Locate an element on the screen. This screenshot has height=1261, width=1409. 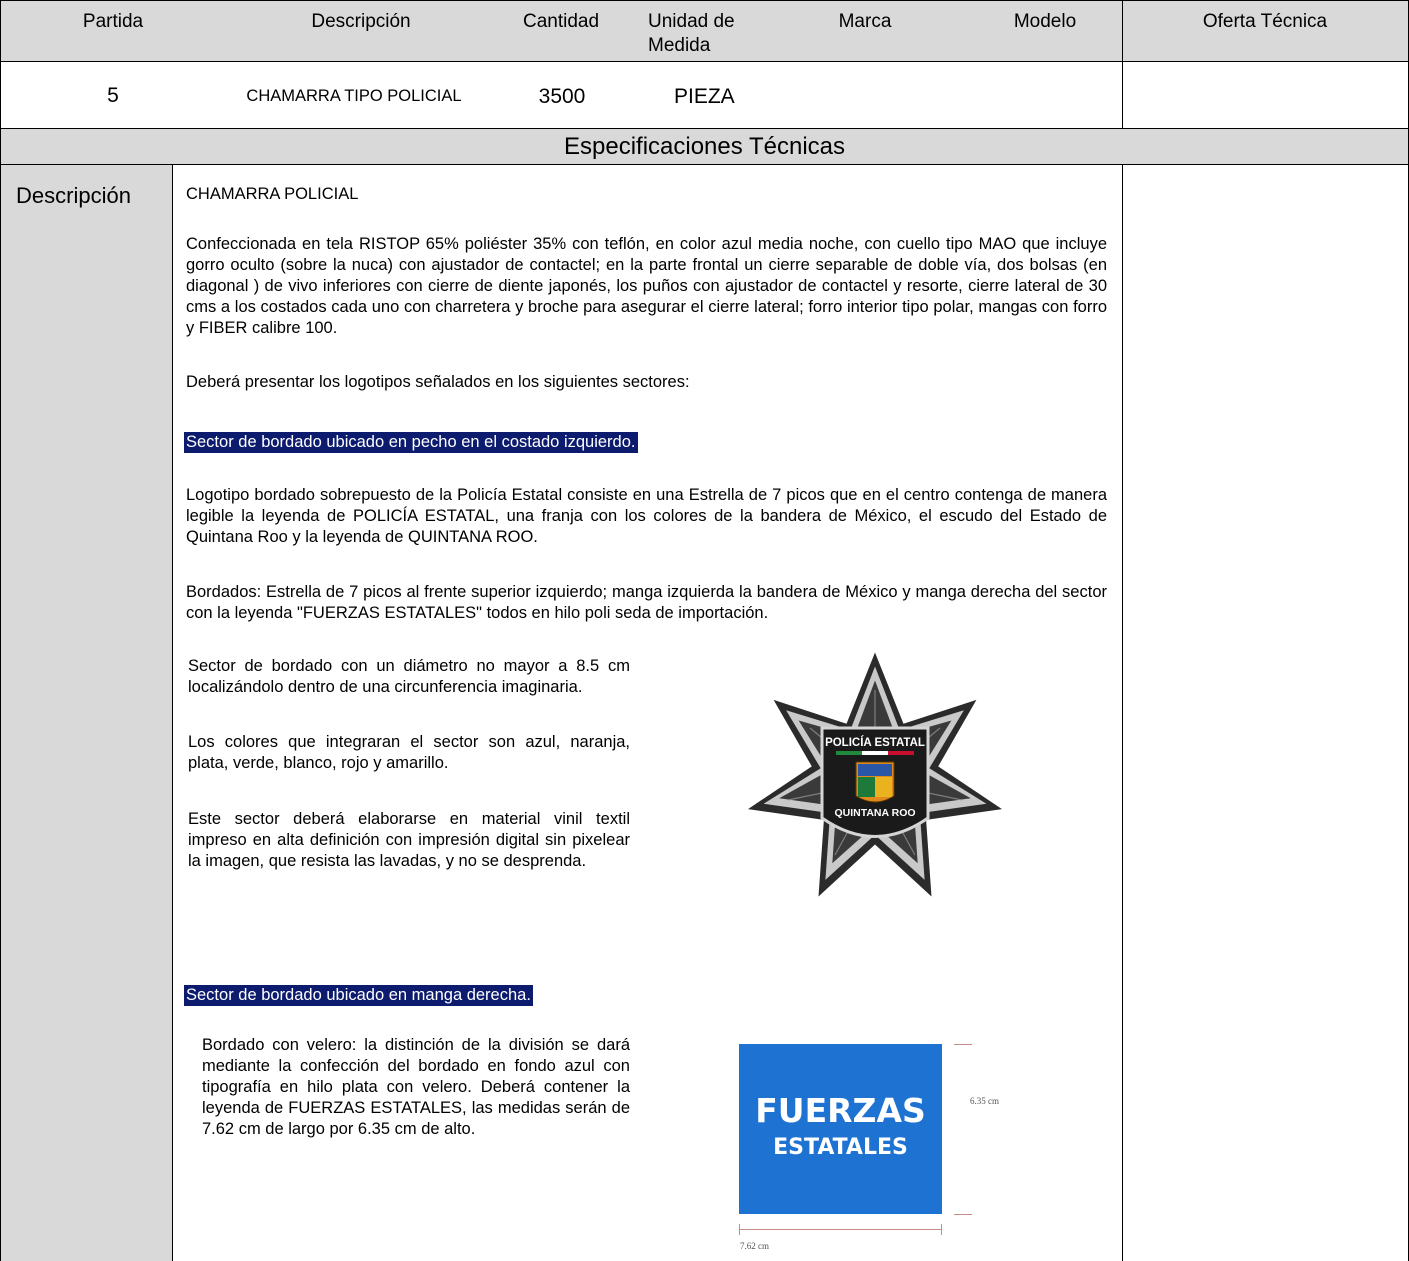
item-unidad: PIEZA is located at coordinates (704, 96).